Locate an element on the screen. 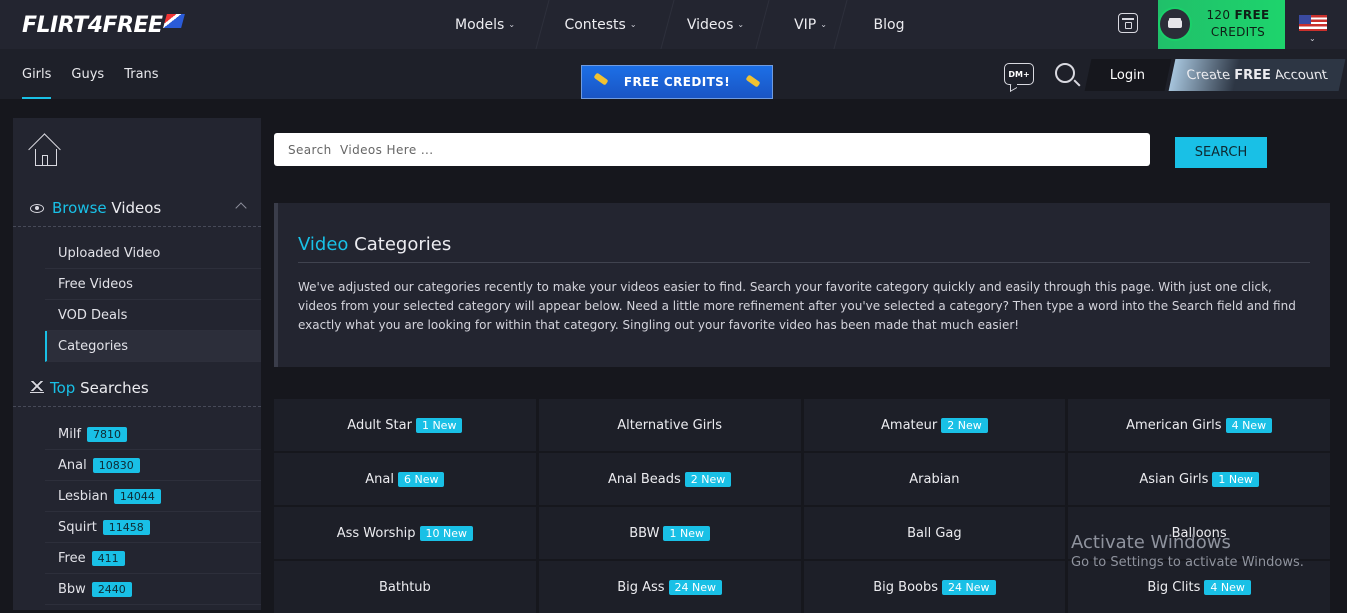 This screenshot has height=613, width=1347. tab-guys: Guys is located at coordinates (87, 74).